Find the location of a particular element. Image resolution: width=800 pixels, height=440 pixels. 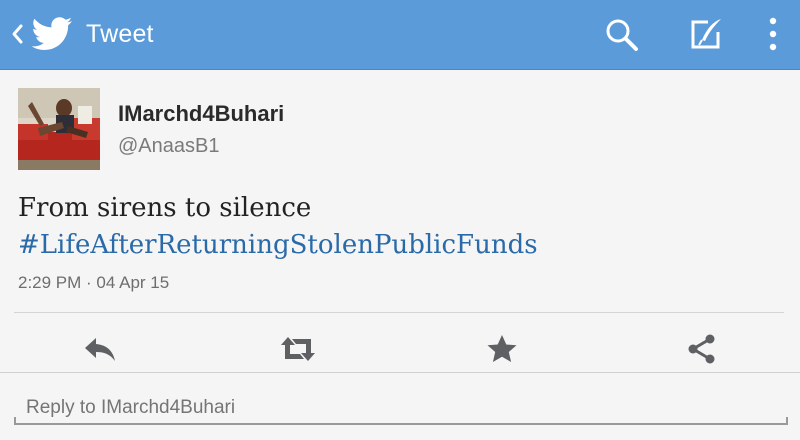

share-icon is located at coordinates (702, 349).